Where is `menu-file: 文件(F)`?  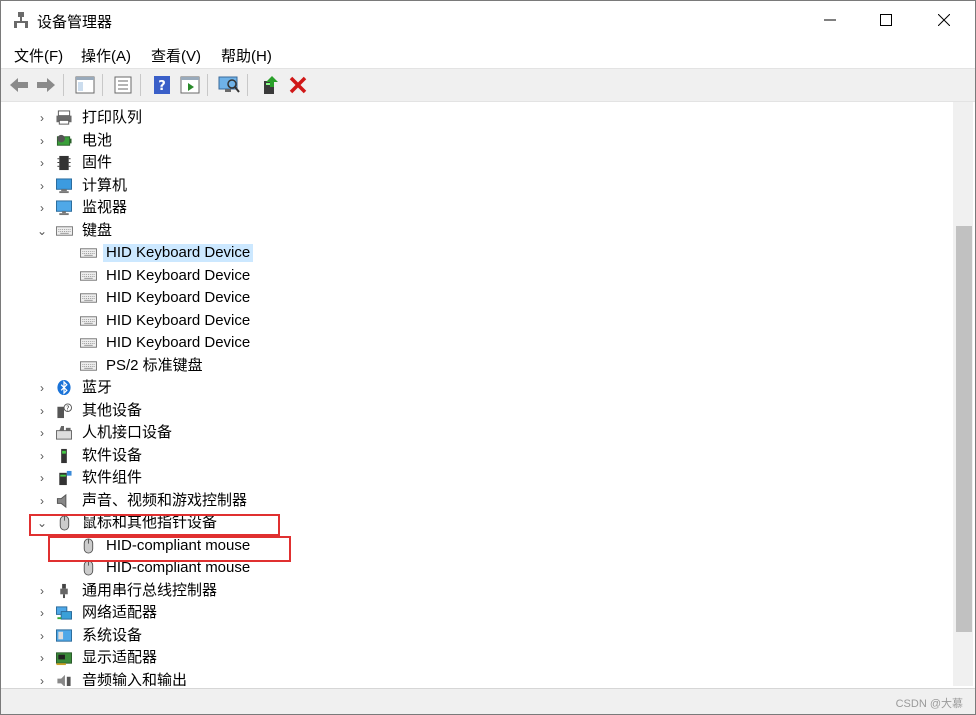 menu-file: 文件(F) is located at coordinates (38, 55).